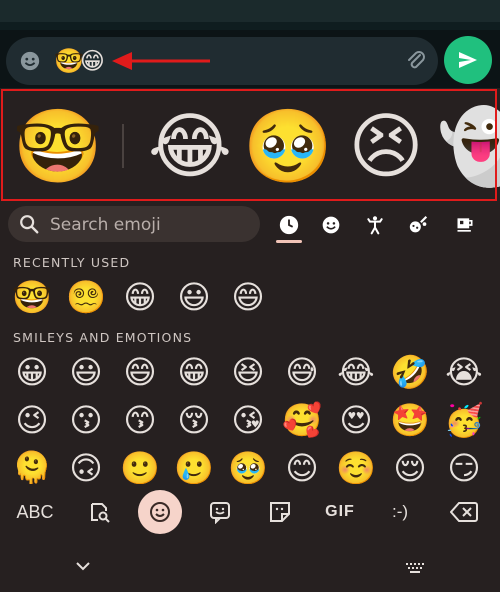 This screenshot has width=500, height=592. What do you see at coordinates (375, 225) in the screenshot?
I see `person-icon` at bounding box center [375, 225].